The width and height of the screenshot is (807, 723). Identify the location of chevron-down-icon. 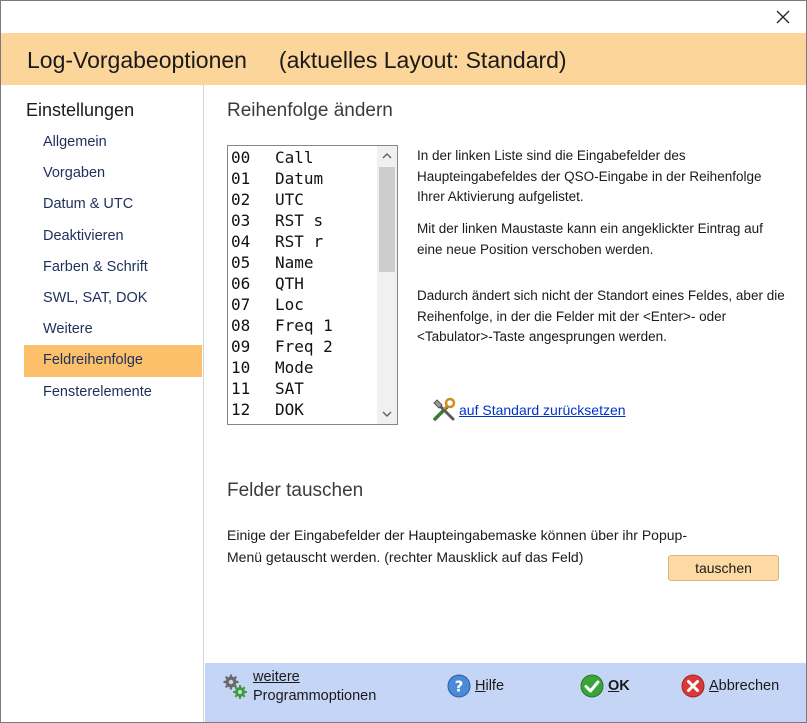
(387, 414).